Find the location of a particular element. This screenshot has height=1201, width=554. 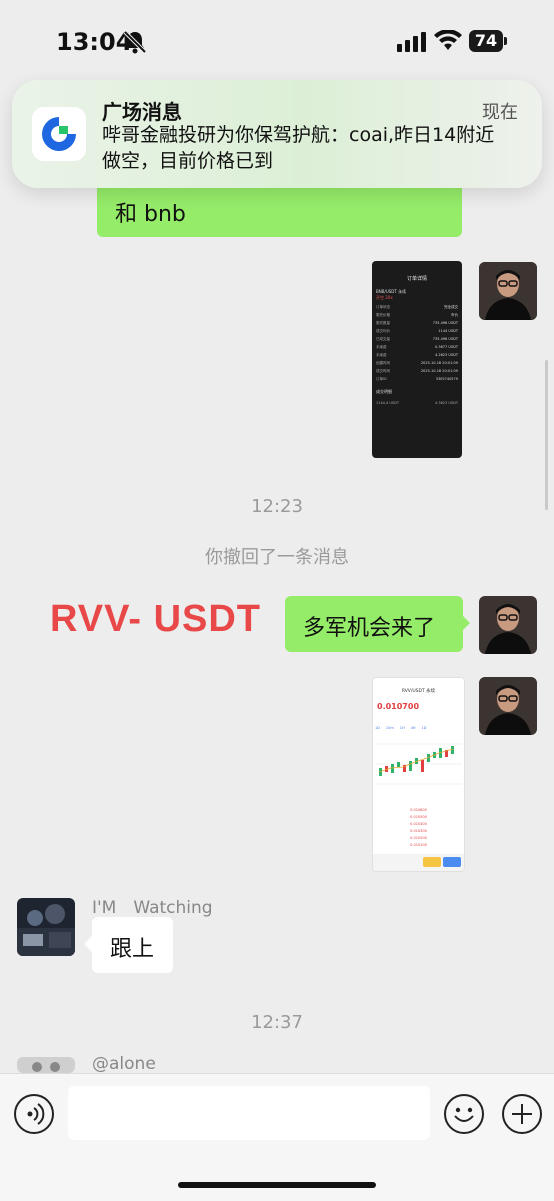

shot1-row: 手续费 0.3677 USDT is located at coordinates (417, 349).